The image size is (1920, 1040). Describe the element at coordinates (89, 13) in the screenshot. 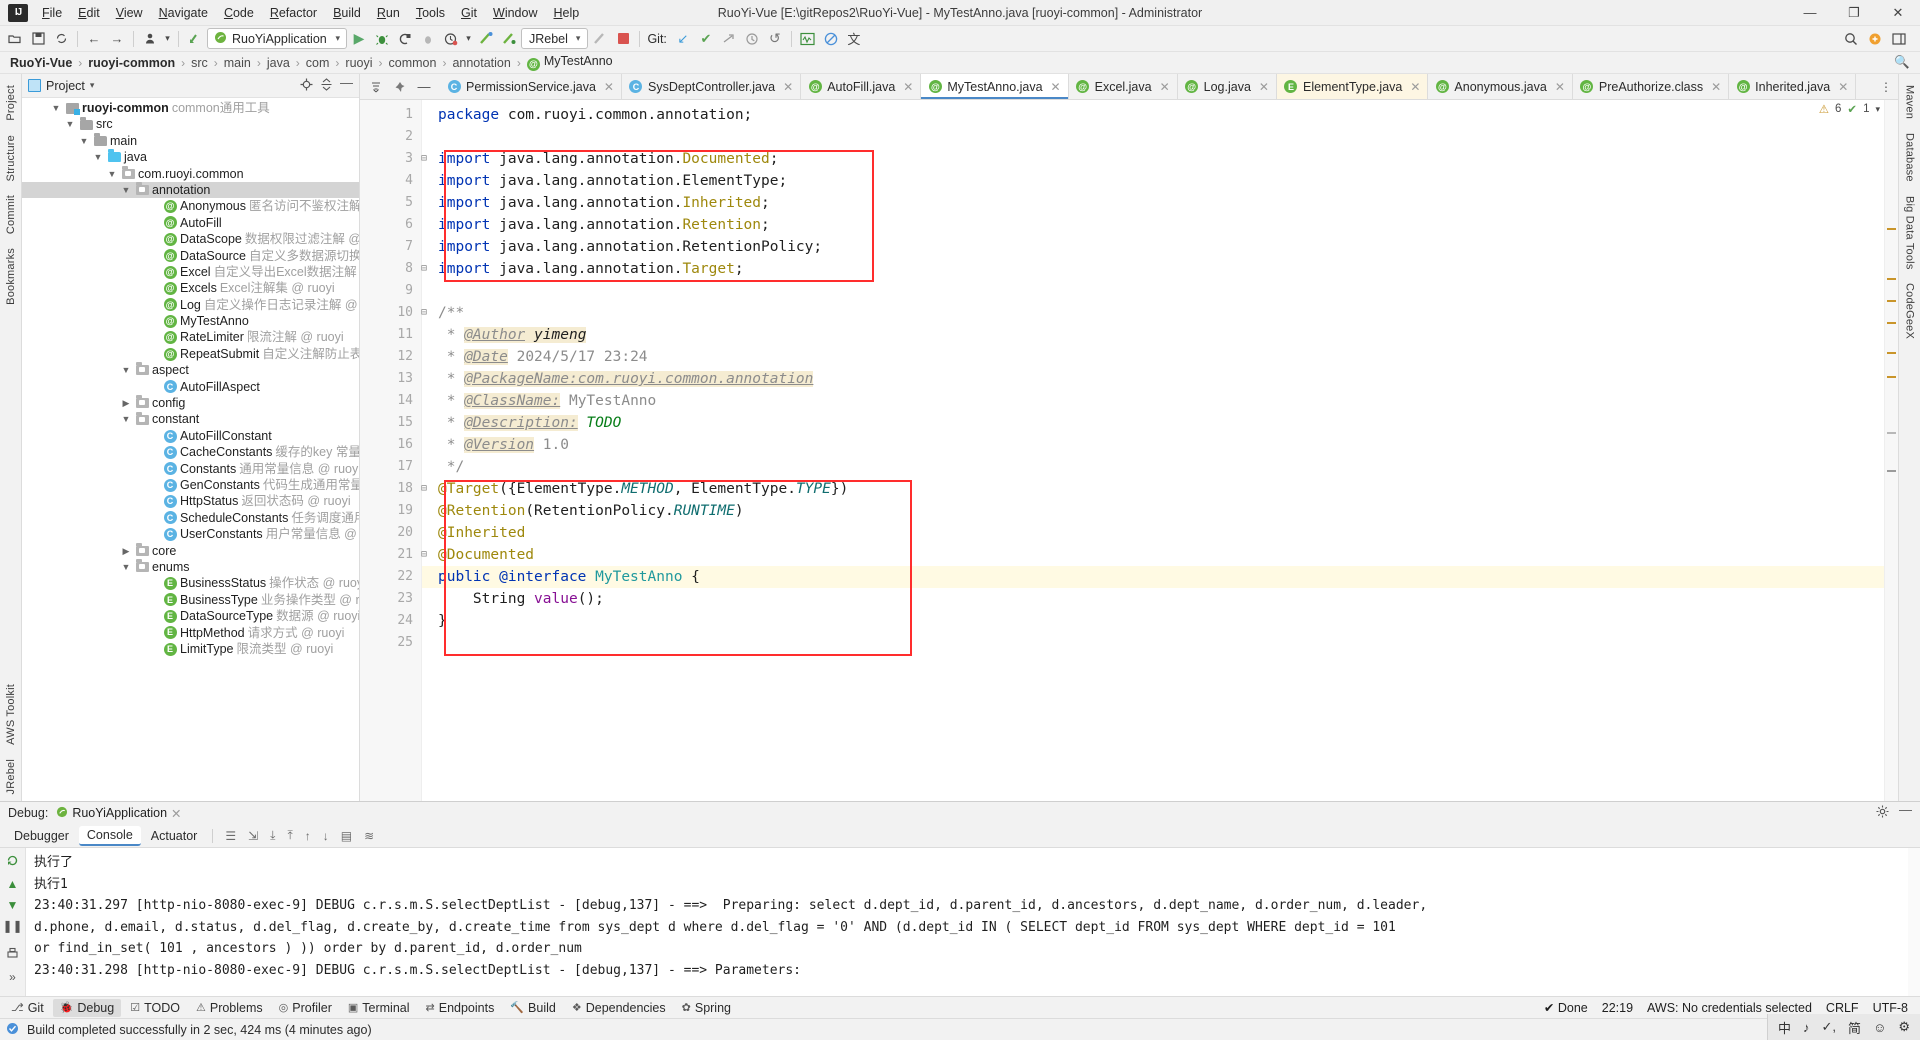

I see `menu-item-edit: Edit` at that location.